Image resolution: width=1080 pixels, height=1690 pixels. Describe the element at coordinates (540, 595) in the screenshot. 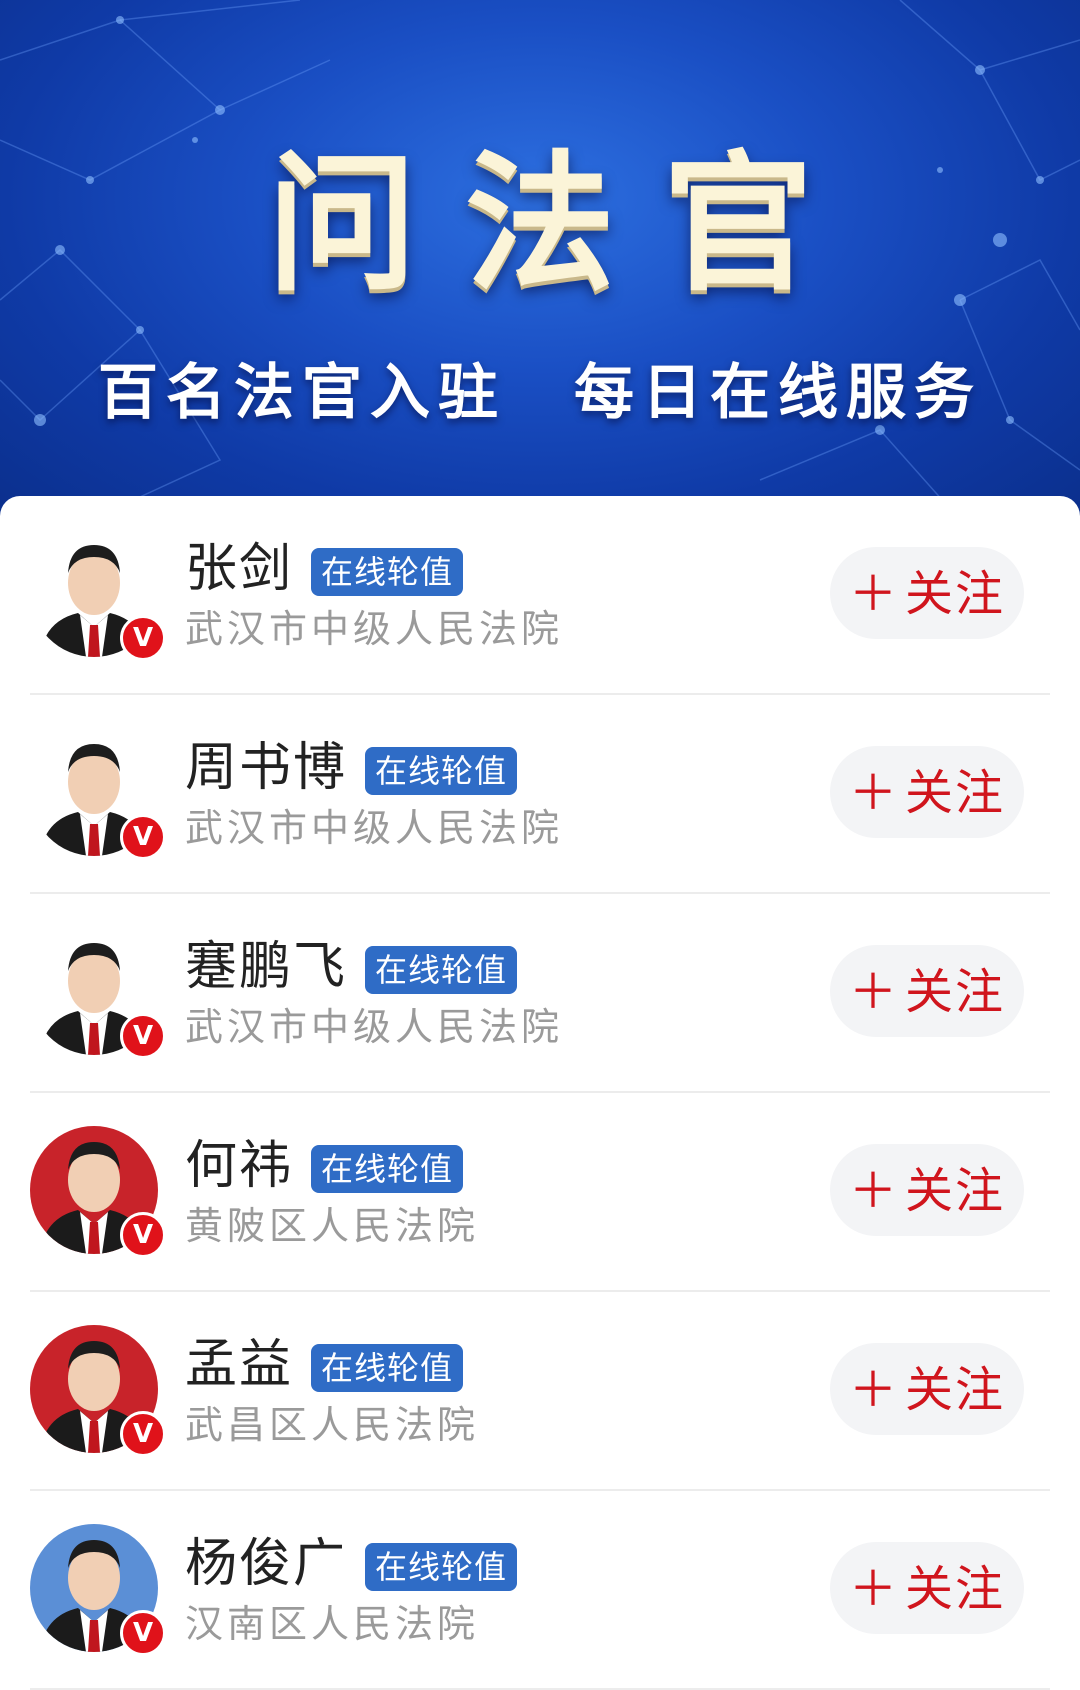

I see `judge-row: V 张剑 在线轮值 武汉市中级人民法院 ＋关注` at that location.